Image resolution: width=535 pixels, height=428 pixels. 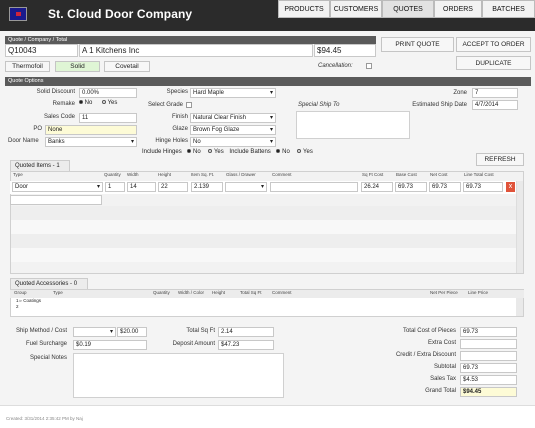 I want to click on sales-code-label: Sales Code, so click(x=59, y=117).